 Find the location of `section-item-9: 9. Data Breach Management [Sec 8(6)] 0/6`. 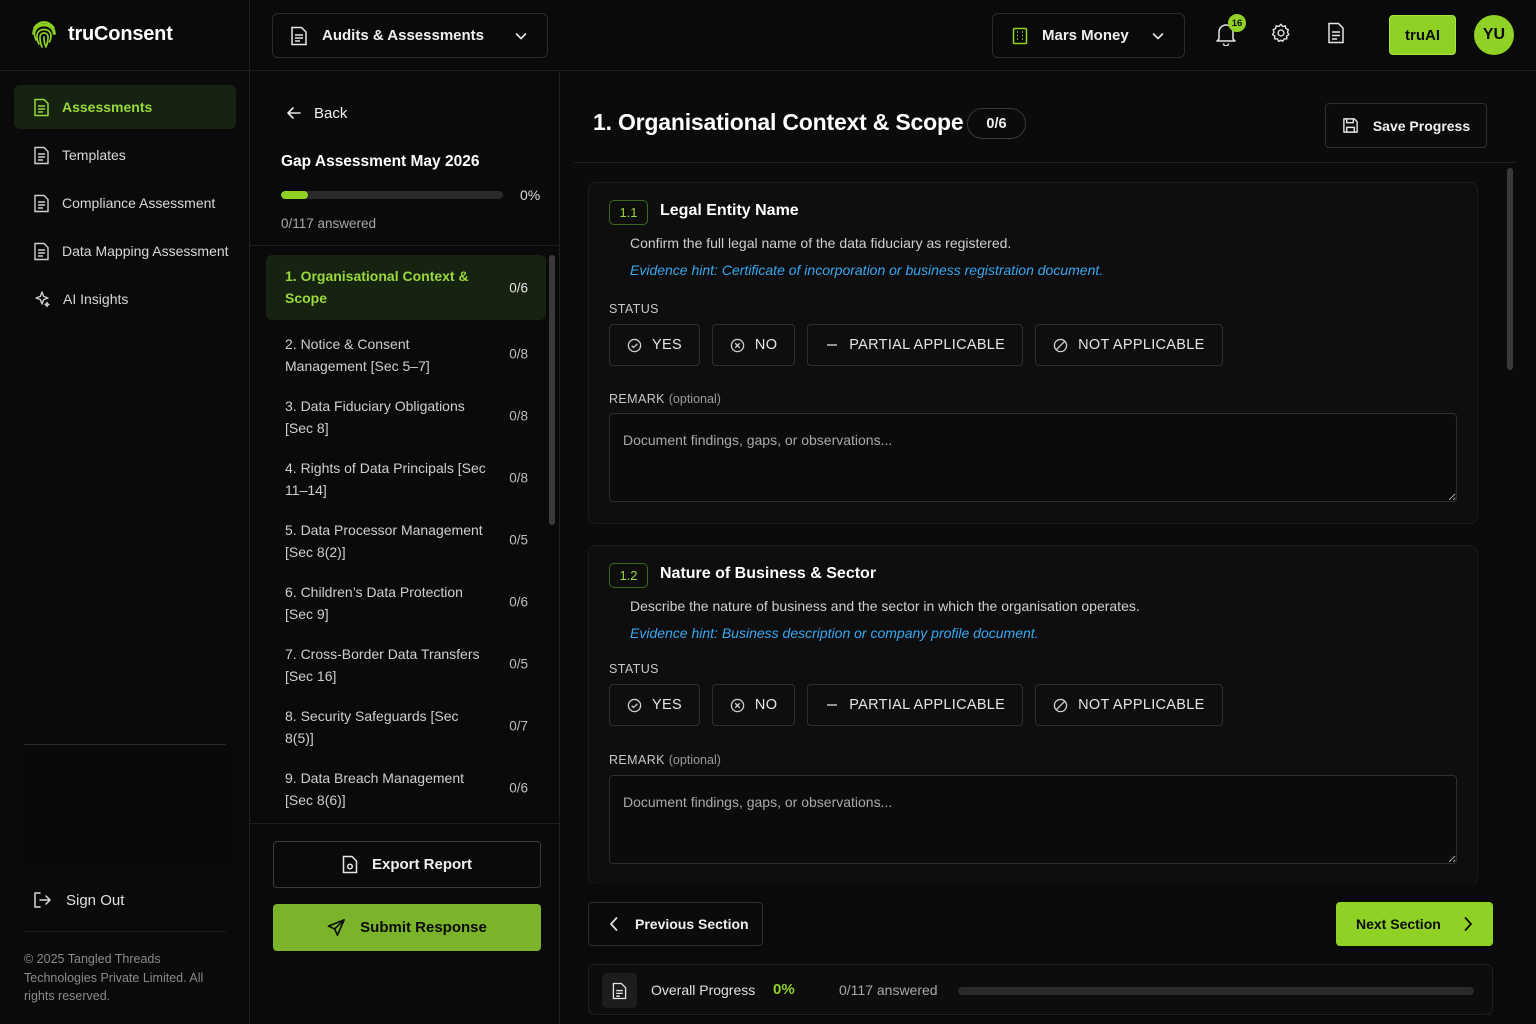

section-item-9: 9. Data Breach Management [Sec 8(6)] 0/6 is located at coordinates (406, 788).